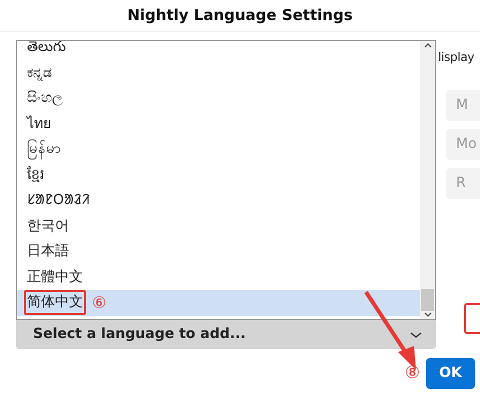  Describe the element at coordinates (218, 149) in the screenshot. I see `language-option: မြန်မာ` at that location.